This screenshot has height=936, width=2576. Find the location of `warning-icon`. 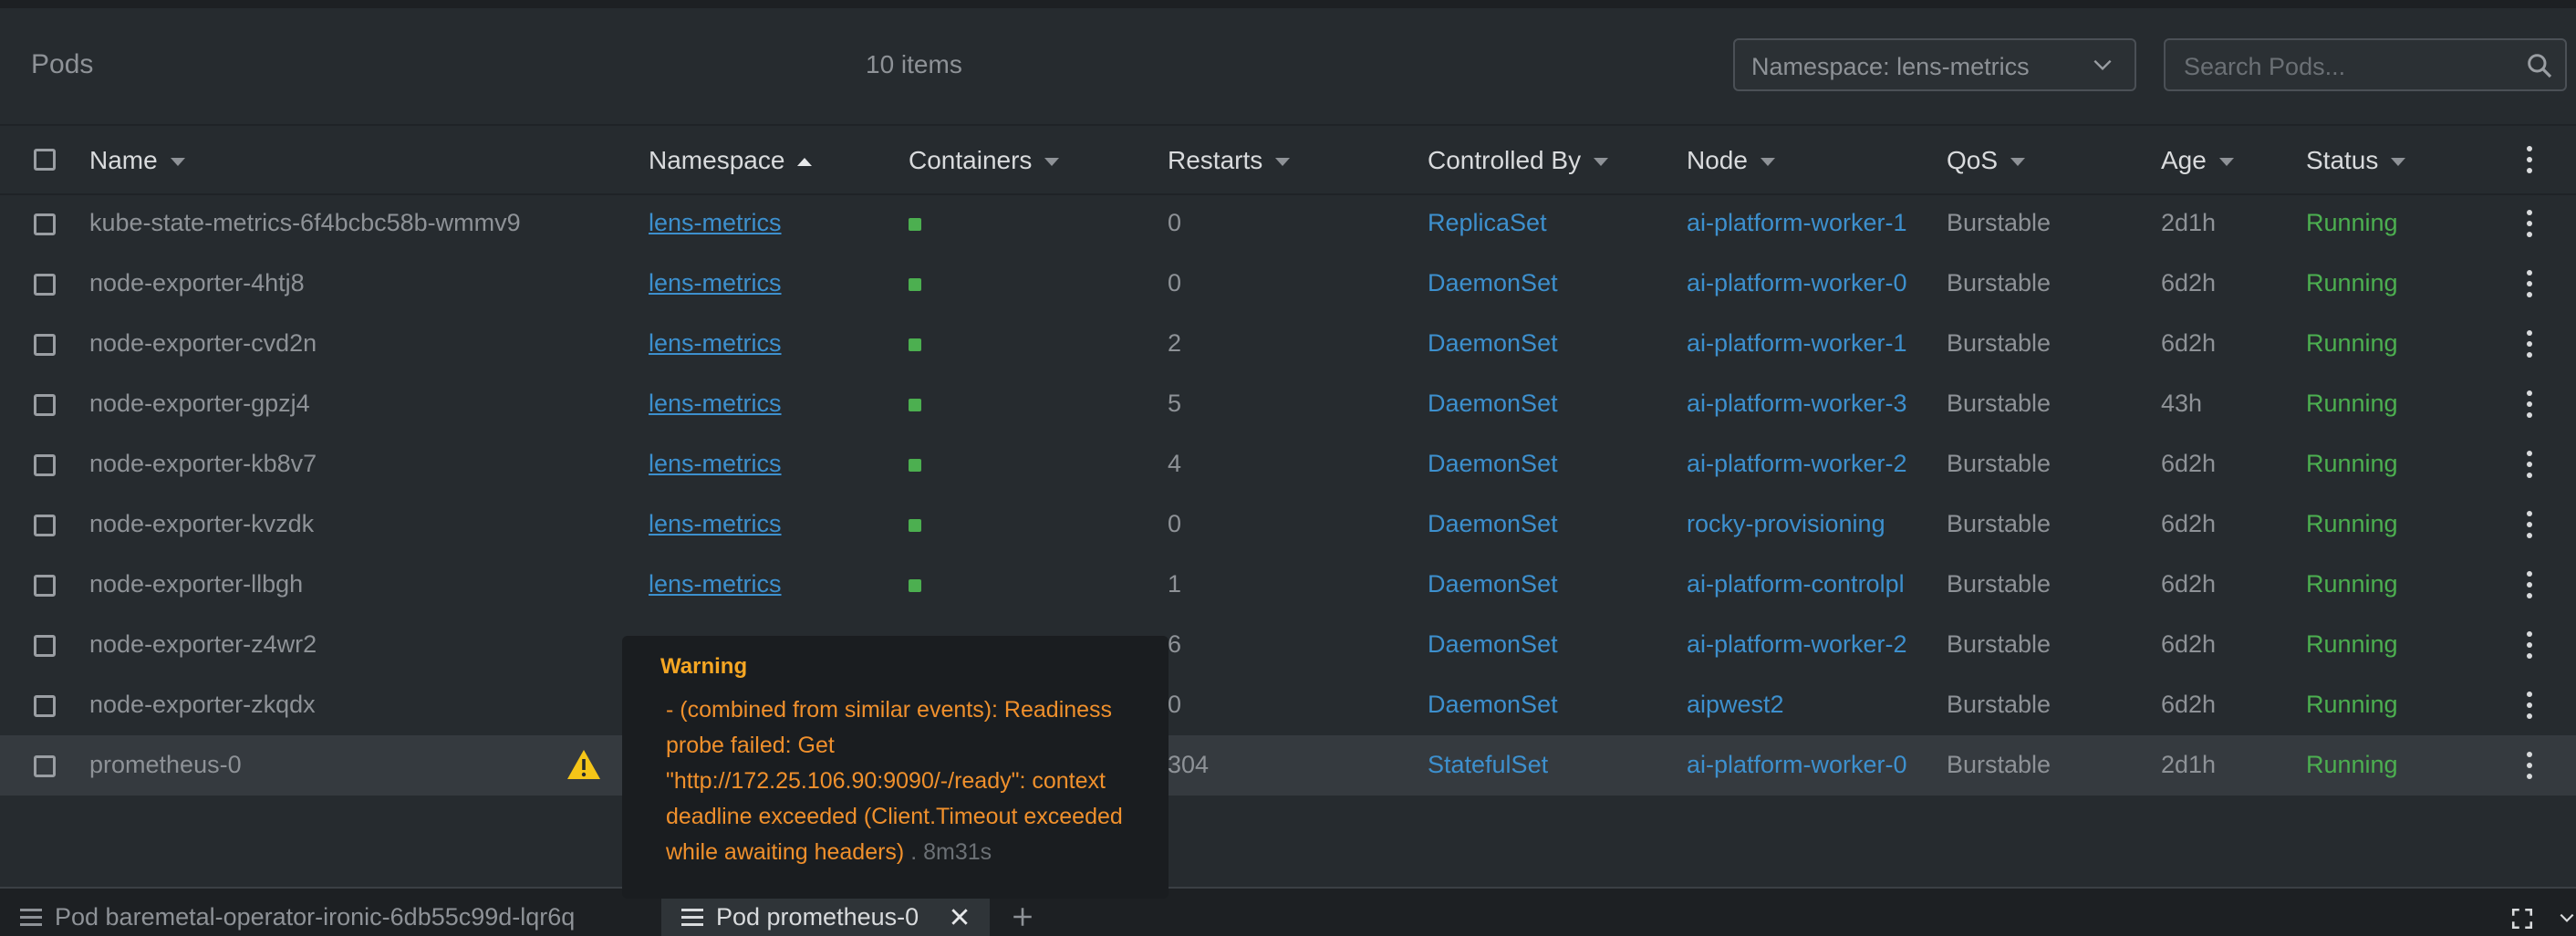

warning-icon is located at coordinates (584, 764).